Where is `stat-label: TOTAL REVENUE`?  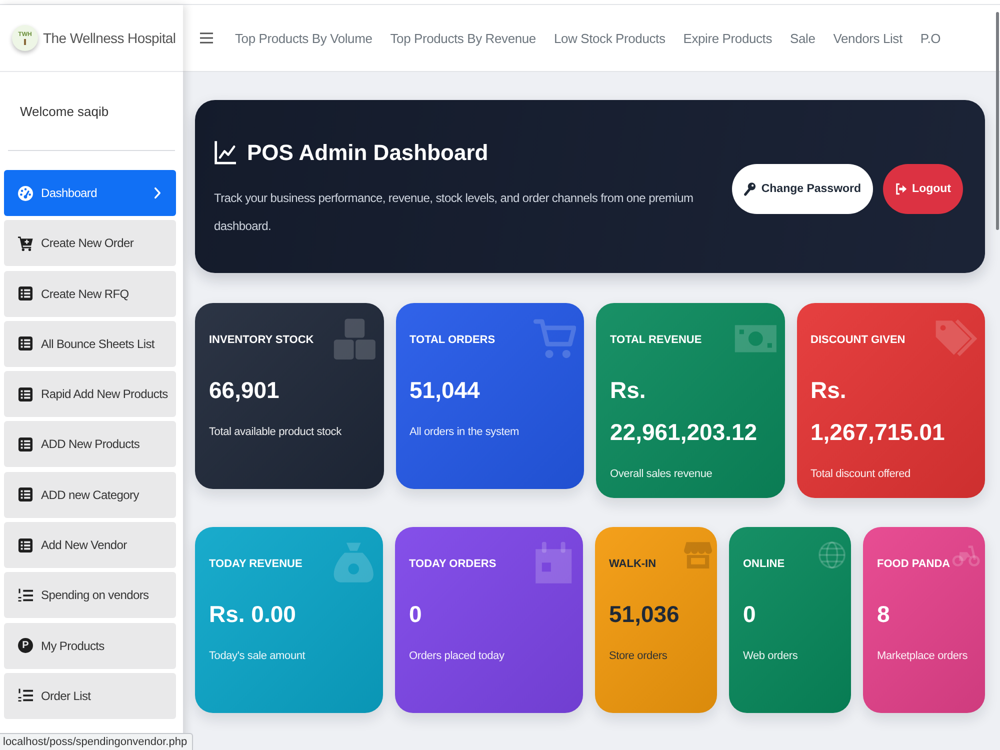
stat-label: TOTAL REVENUE is located at coordinates (656, 340).